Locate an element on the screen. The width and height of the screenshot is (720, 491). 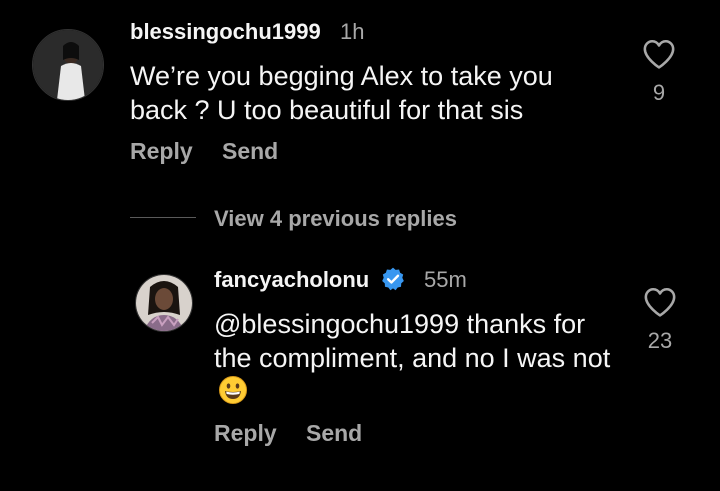
reply-like-count: 23 is located at coordinates (660, 340).